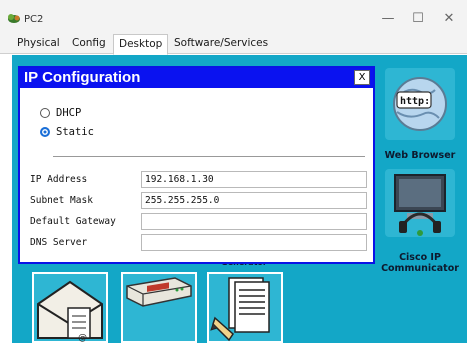  What do you see at coordinates (245, 307) in the screenshot?
I see `text-editor-icon` at bounding box center [245, 307].